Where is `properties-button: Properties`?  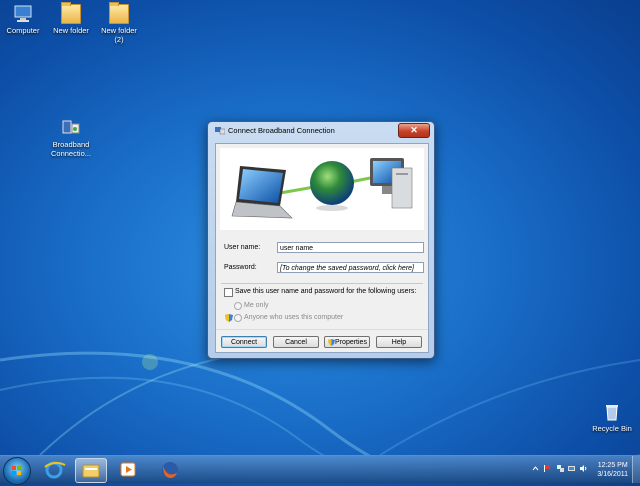
properties-button: Properties is located at coordinates (347, 342).